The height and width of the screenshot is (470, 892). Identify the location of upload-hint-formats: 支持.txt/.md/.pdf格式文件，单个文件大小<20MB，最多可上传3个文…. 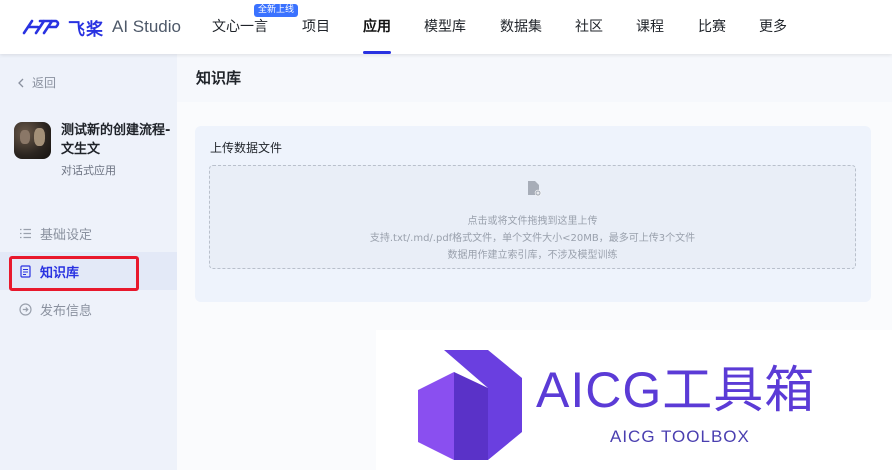
(532, 238).